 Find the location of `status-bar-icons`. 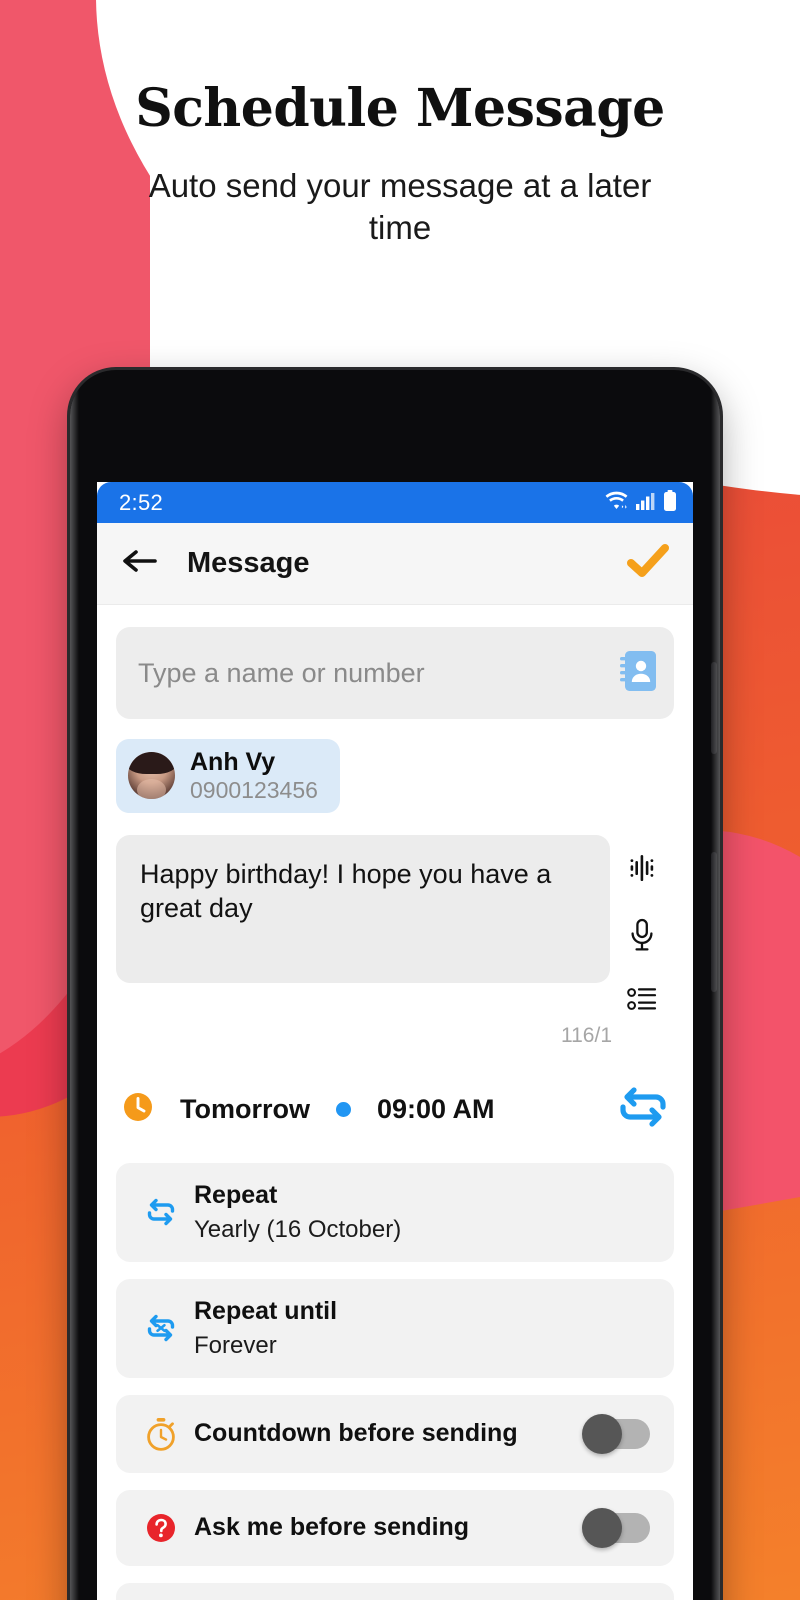

status-bar-icons is located at coordinates (640, 502).